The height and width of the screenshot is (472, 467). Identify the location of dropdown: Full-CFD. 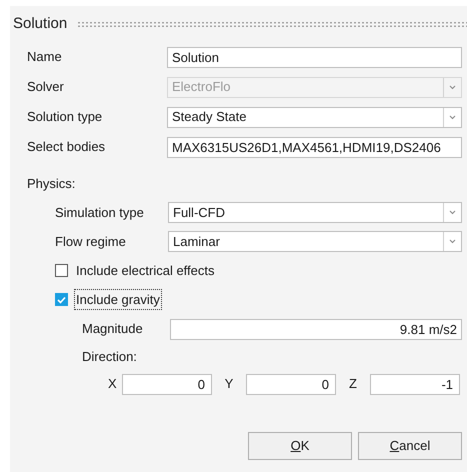
(315, 212).